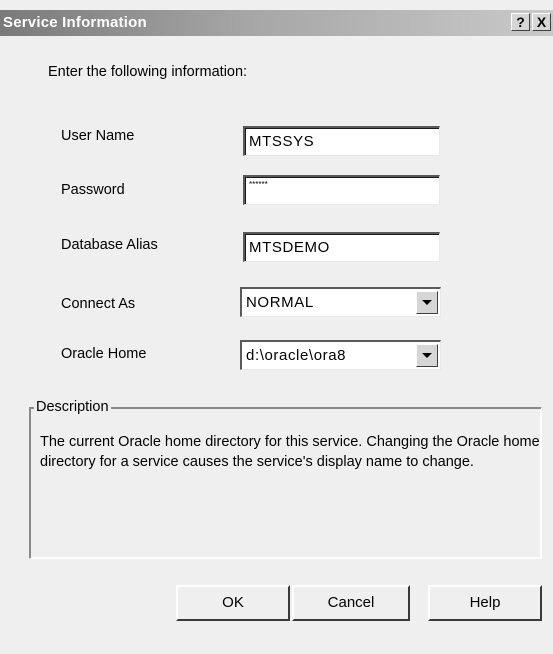  Describe the element at coordinates (93, 190) in the screenshot. I see `password-label: Password` at that location.